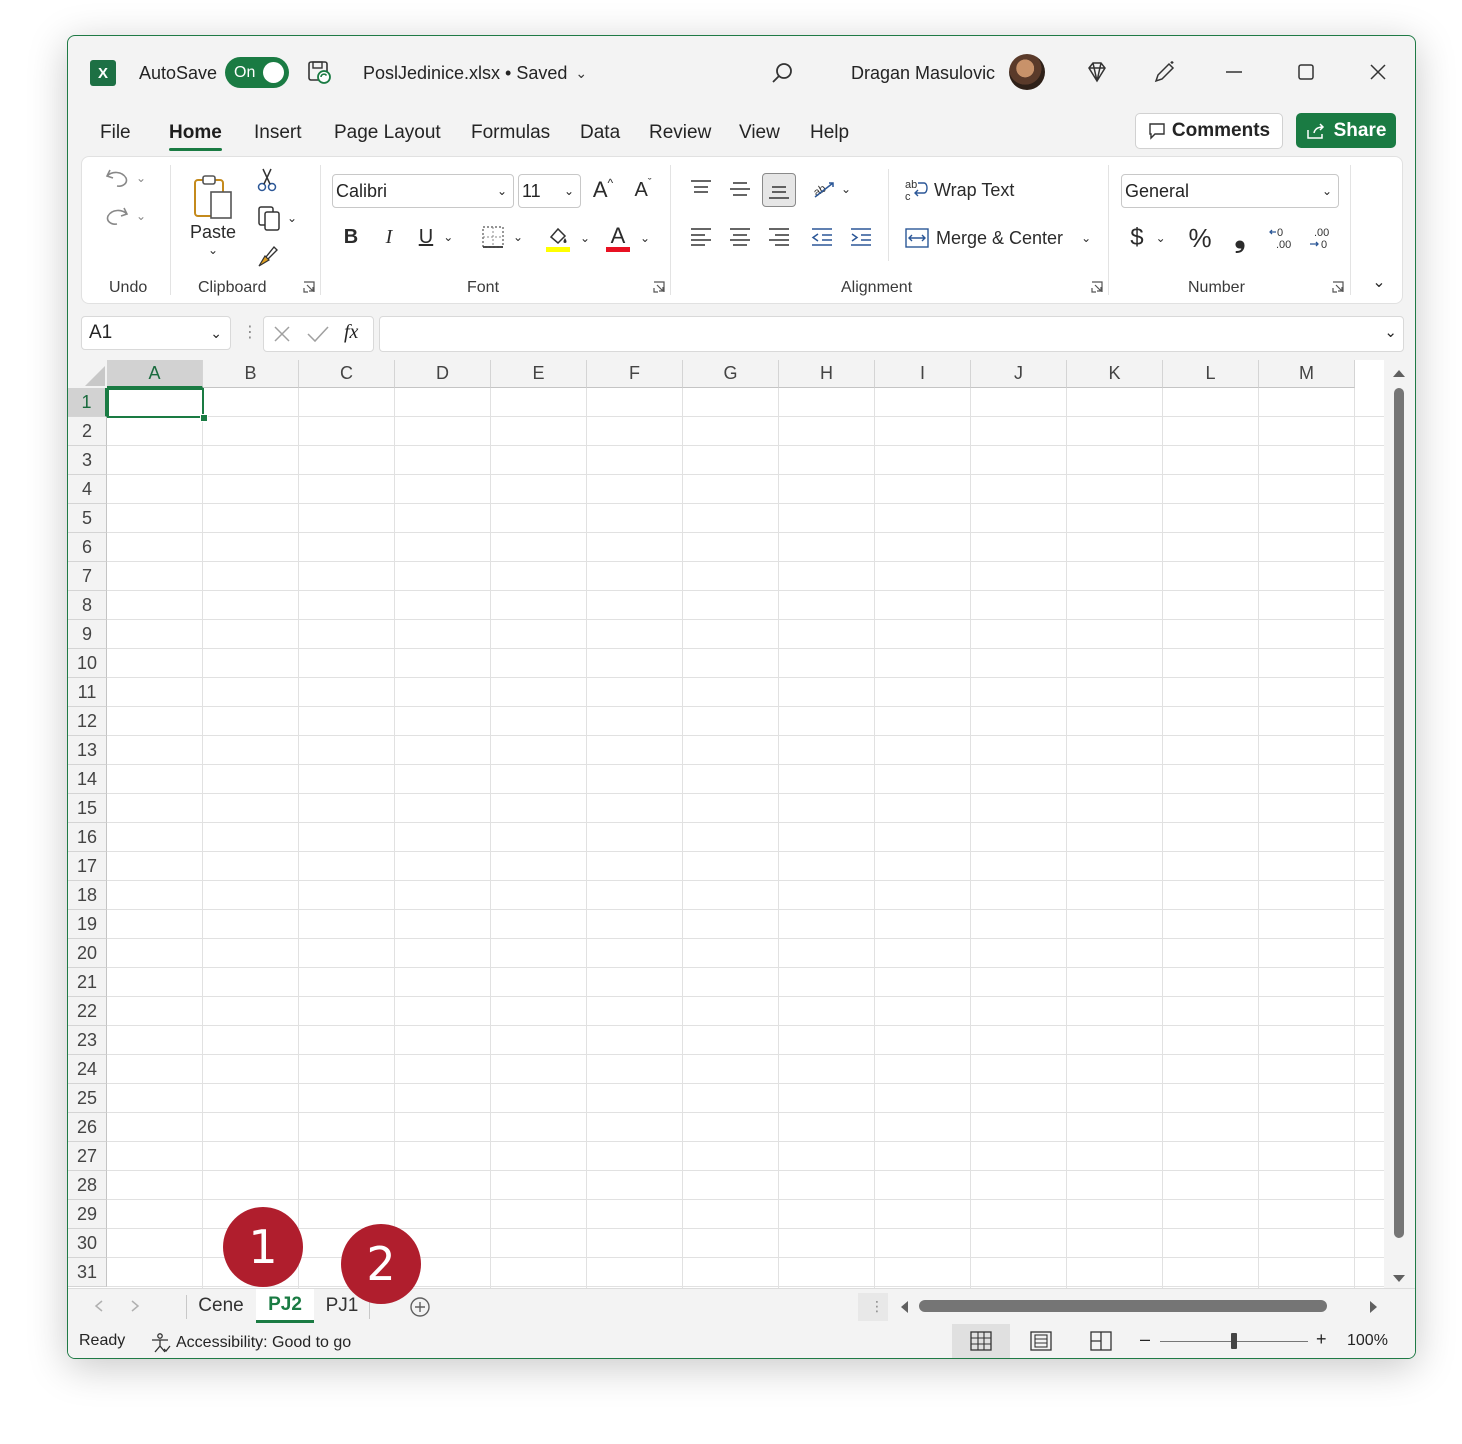 The image size is (1462, 1444). Describe the element at coordinates (87, 924) in the screenshot. I see `row-header-19: 19` at that location.